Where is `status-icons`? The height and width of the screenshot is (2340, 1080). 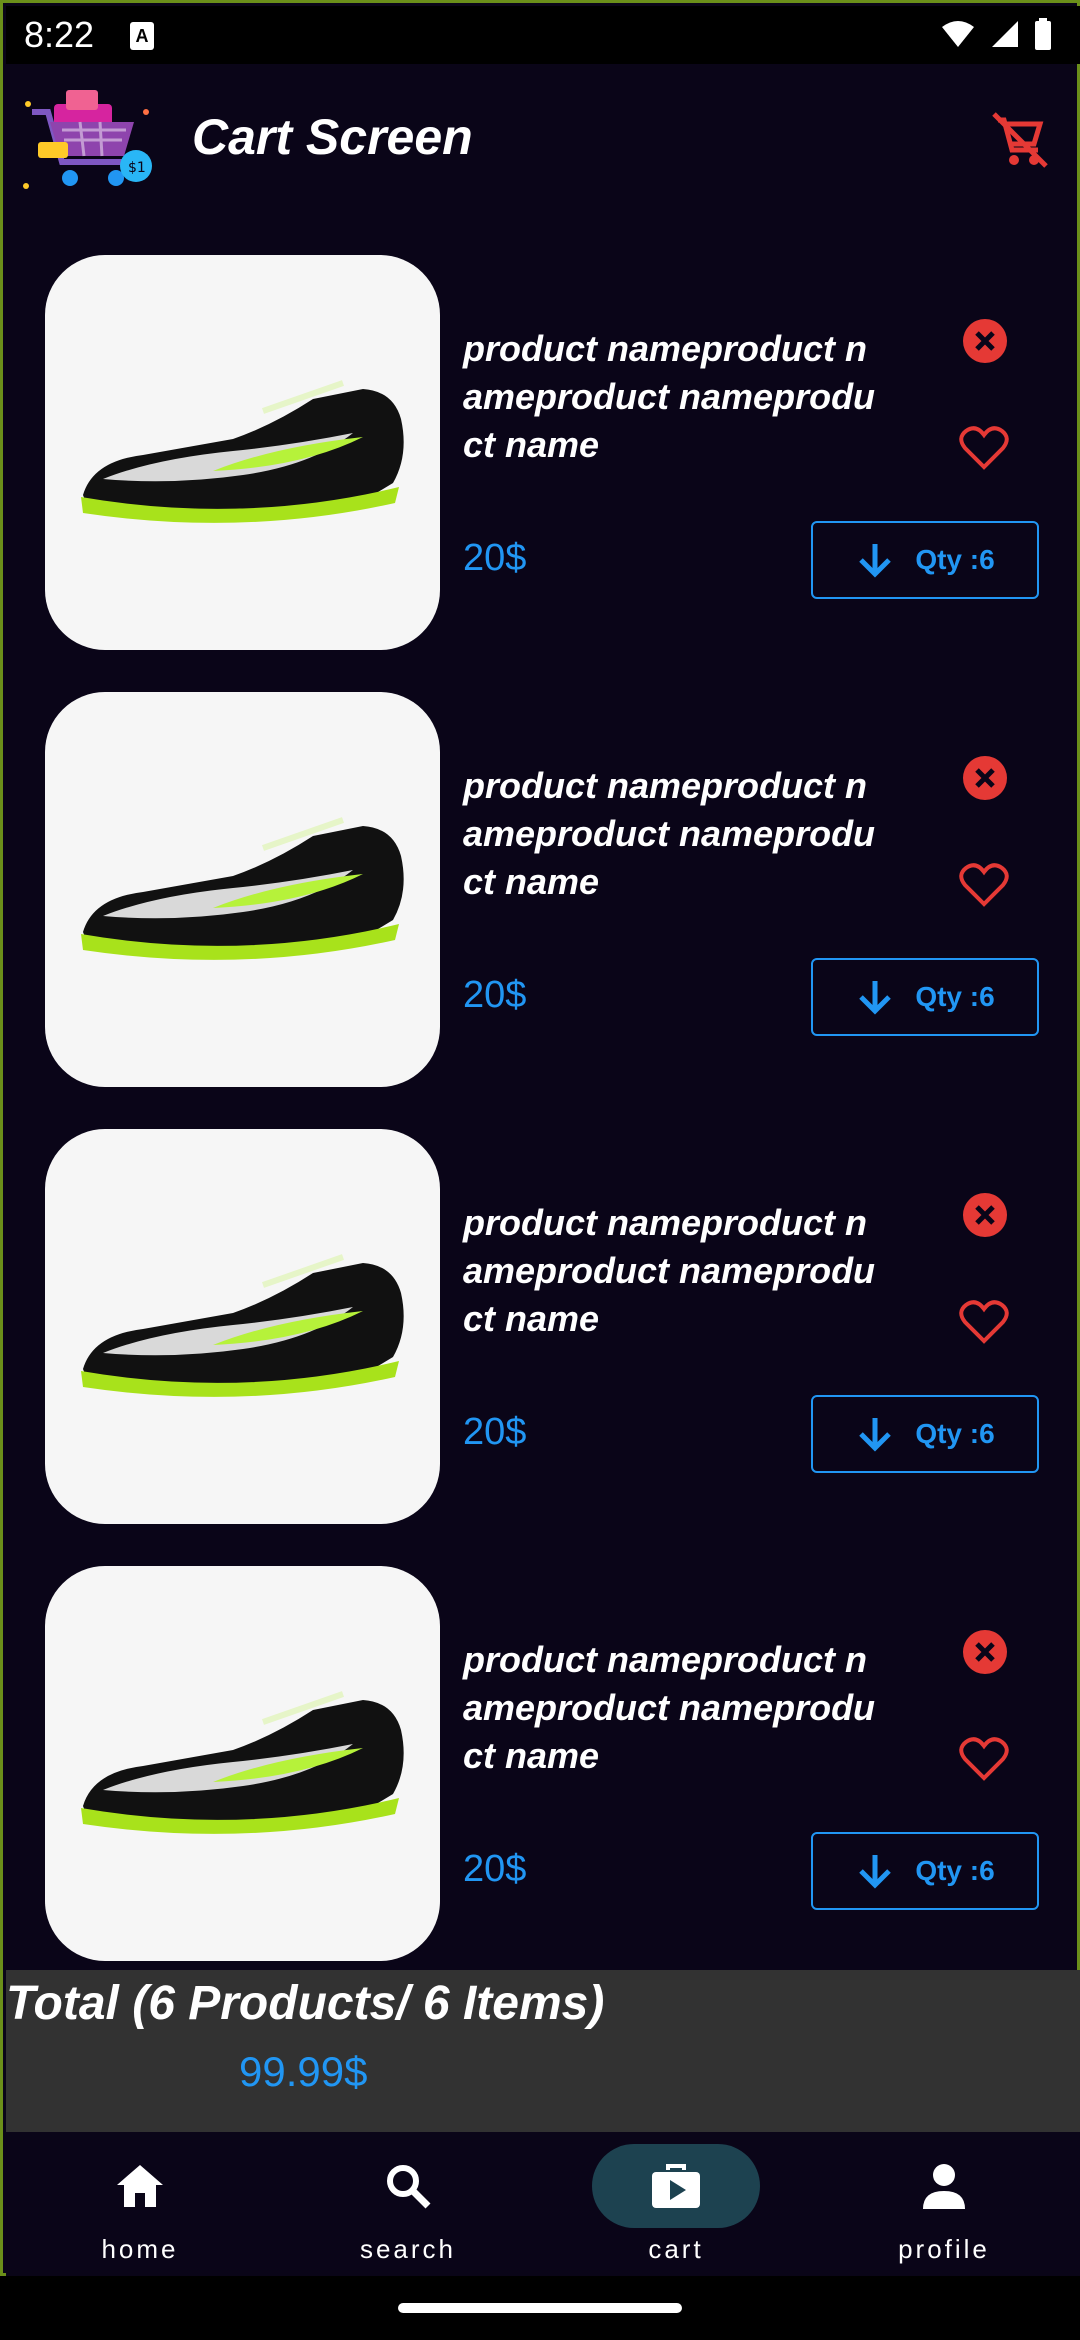
status-icons is located at coordinates (996, 34).